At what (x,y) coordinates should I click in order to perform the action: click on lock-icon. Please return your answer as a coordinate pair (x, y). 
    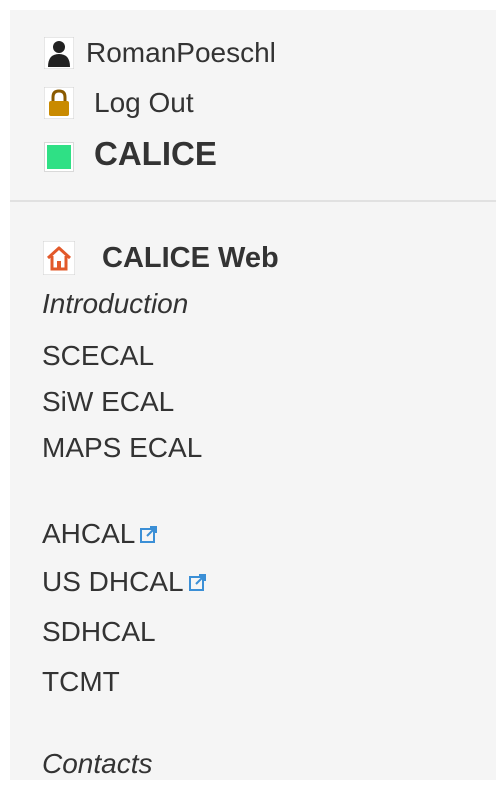
    Looking at the image, I should click on (59, 103).